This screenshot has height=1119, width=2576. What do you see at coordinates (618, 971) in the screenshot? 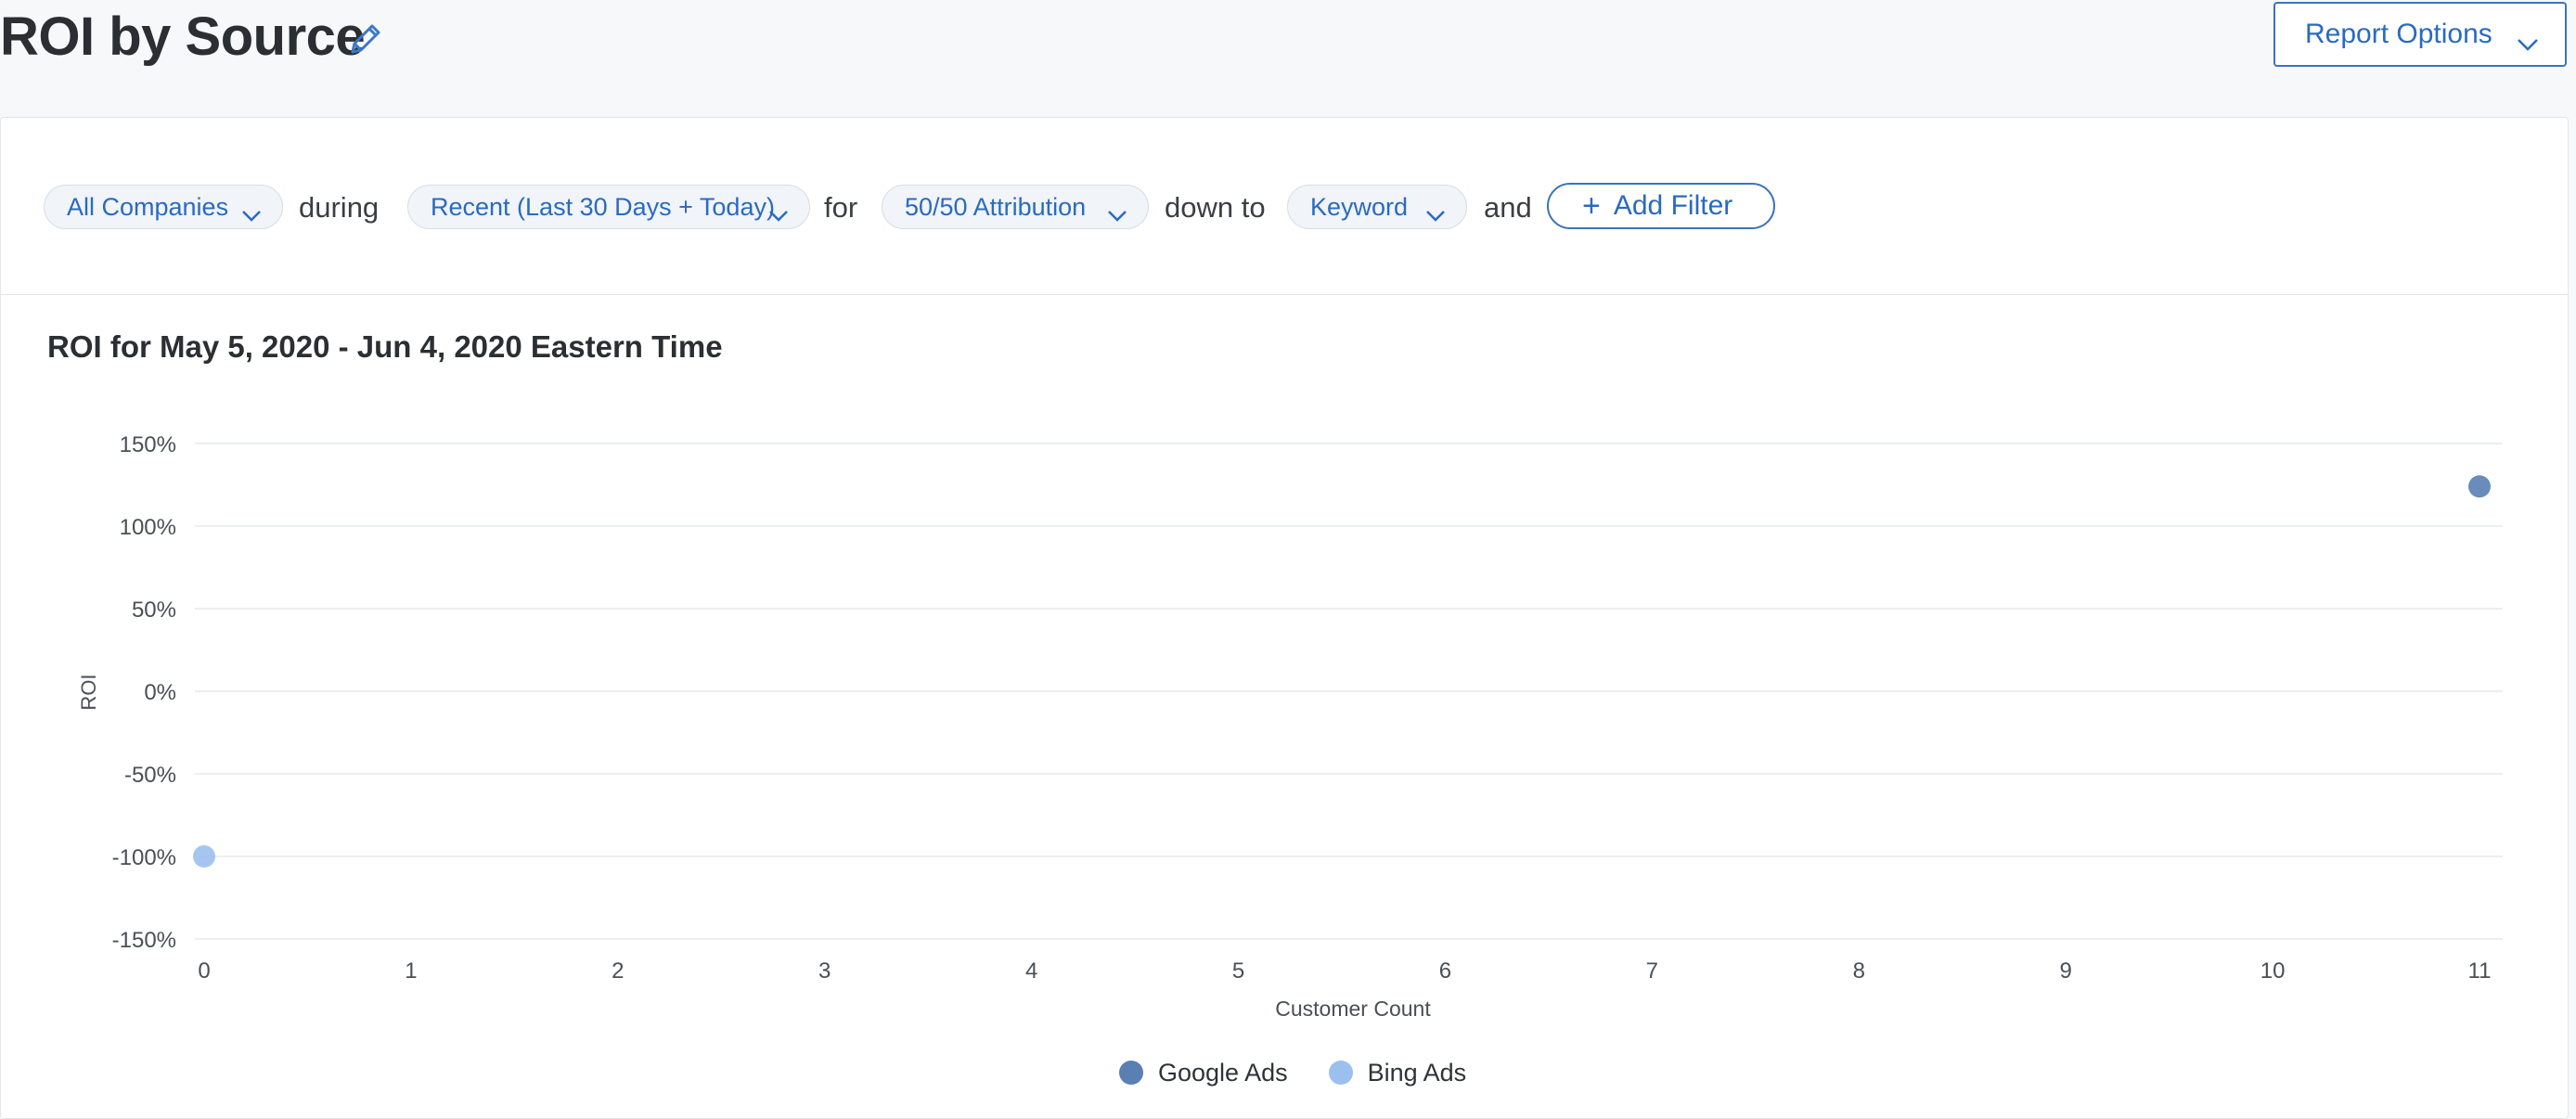
I see `x-tick-label: 2` at bounding box center [618, 971].